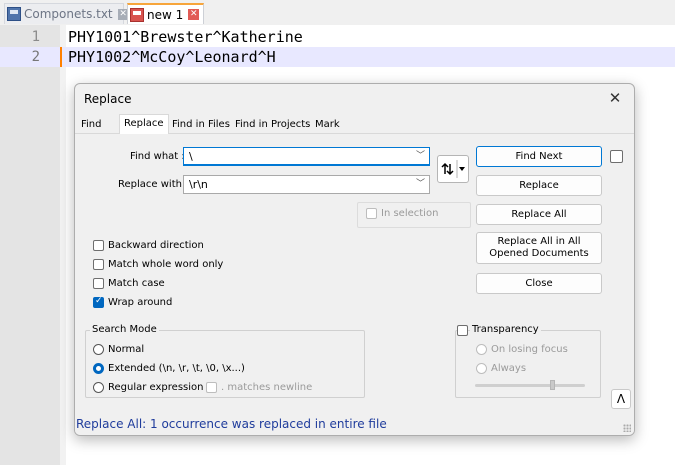 The width and height of the screenshot is (675, 465). I want to click on tab-find-in-files: Find in Files, so click(201, 124).